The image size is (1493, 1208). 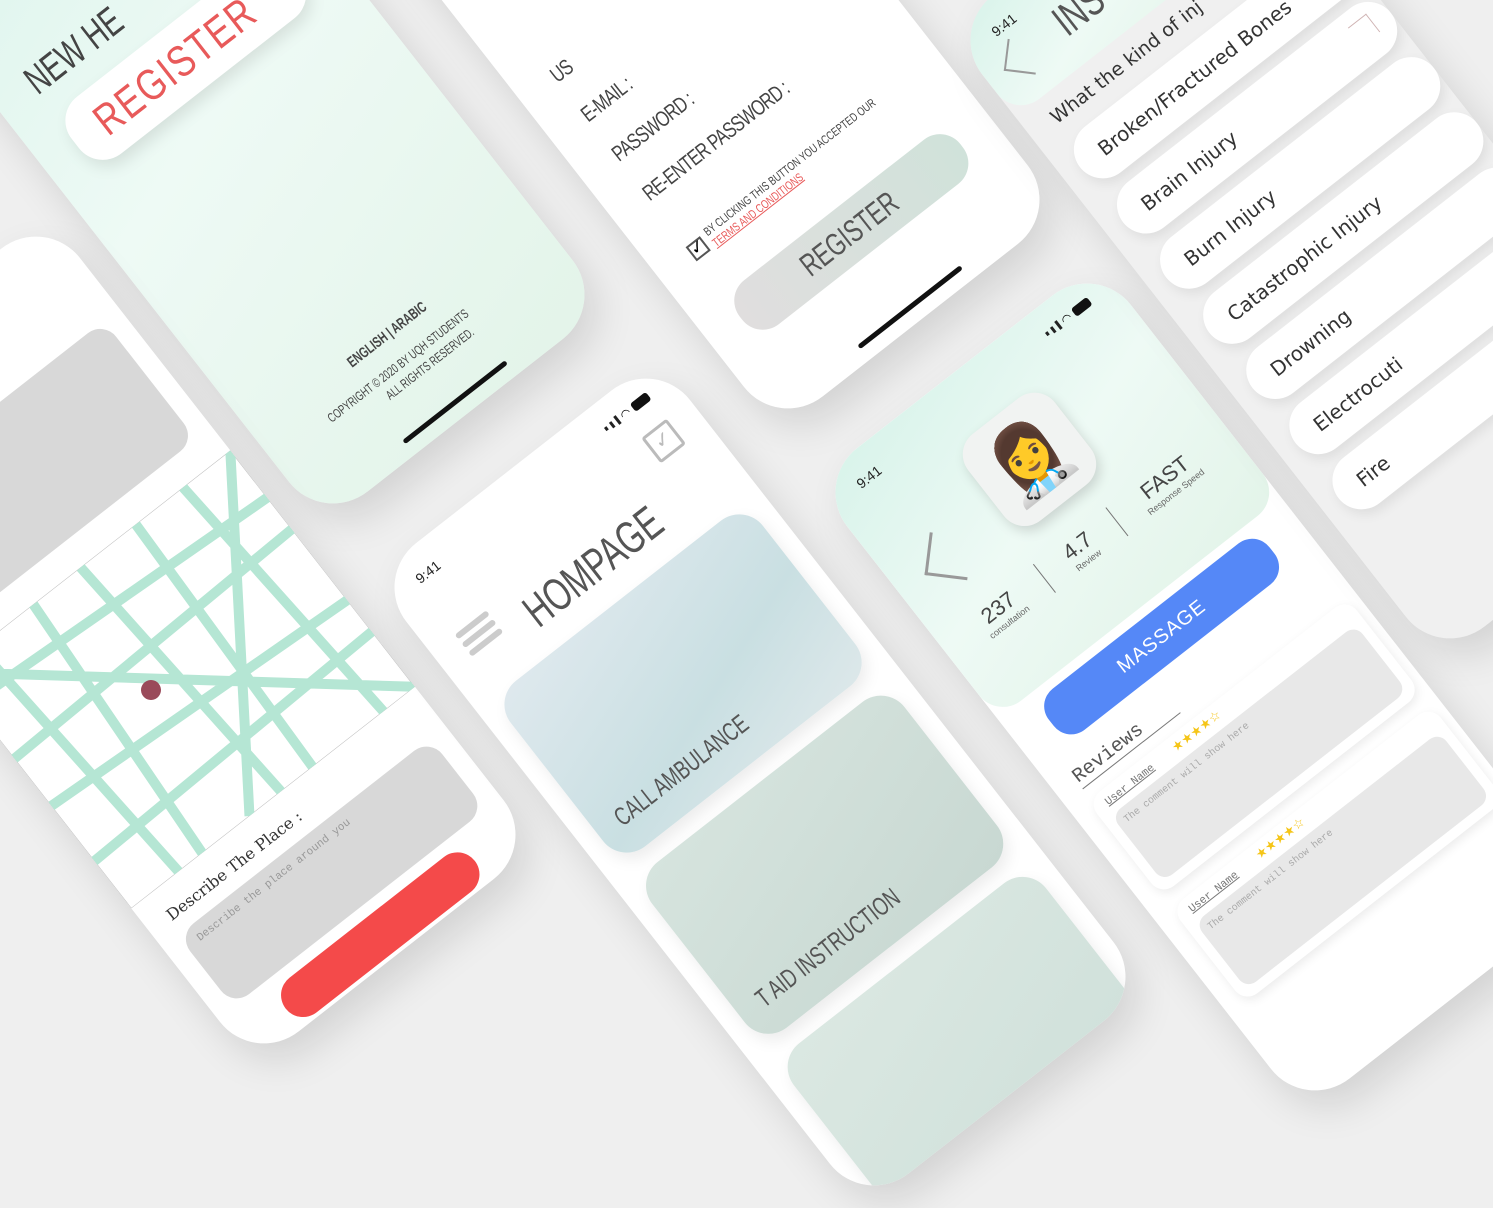 What do you see at coordinates (428, 572) in the screenshot?
I see `status-time: 9:41` at bounding box center [428, 572].